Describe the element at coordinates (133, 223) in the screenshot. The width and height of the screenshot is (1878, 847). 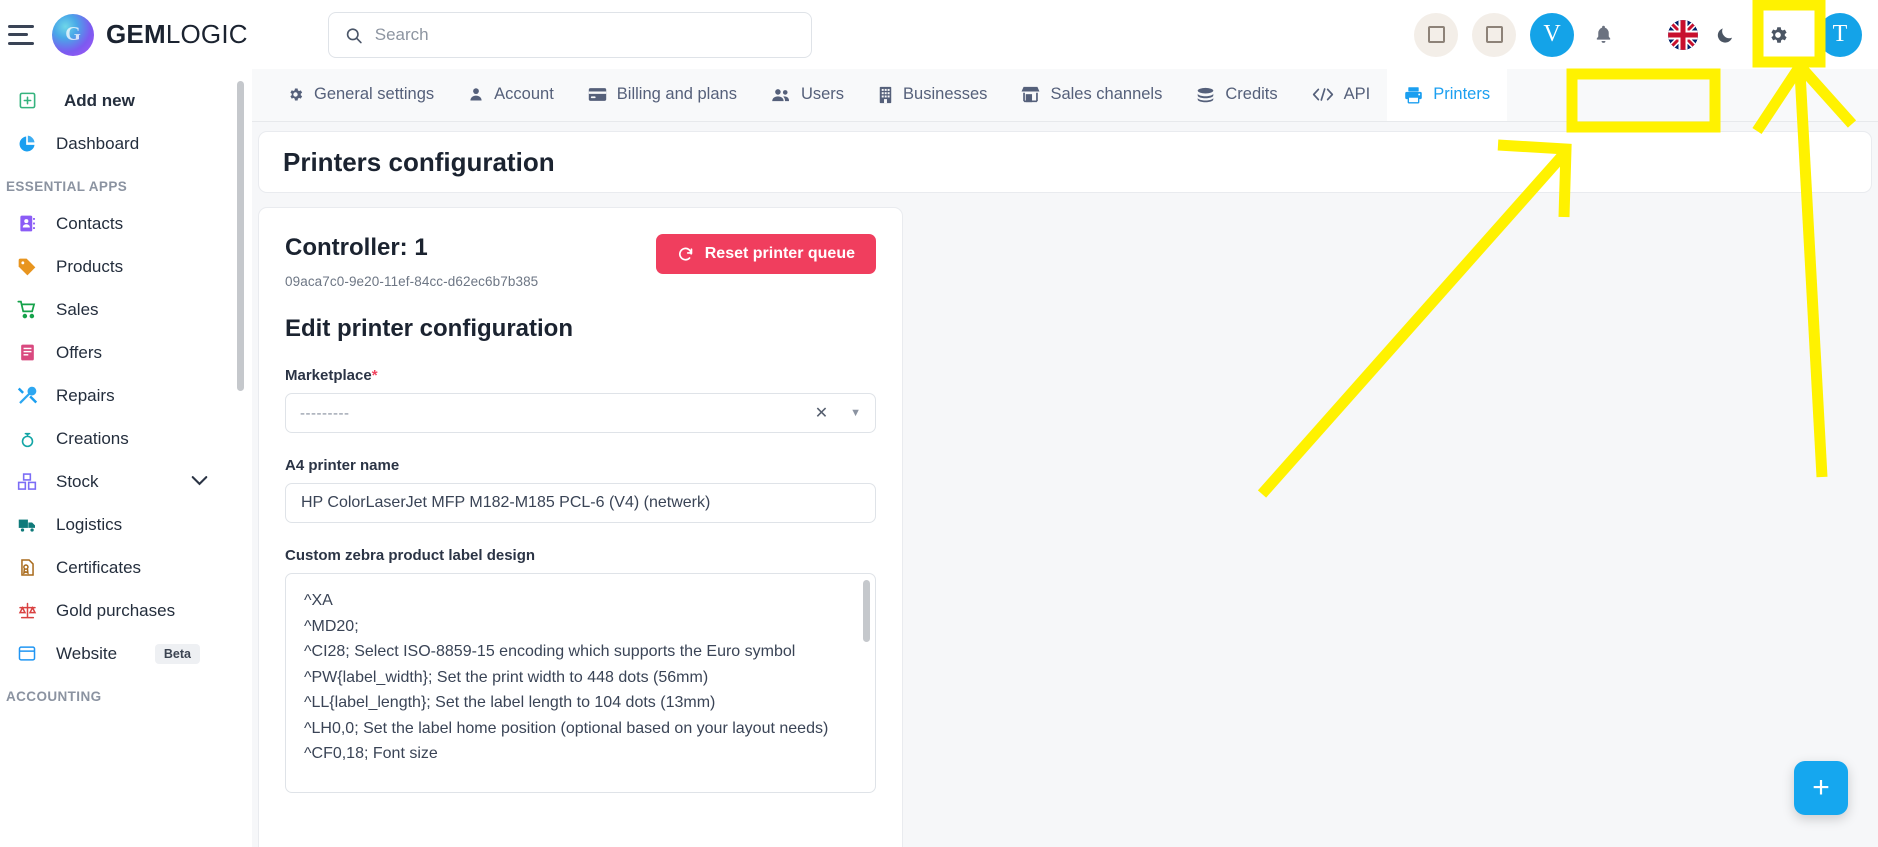
I see `sidebar-item-contacts: Contacts` at that location.